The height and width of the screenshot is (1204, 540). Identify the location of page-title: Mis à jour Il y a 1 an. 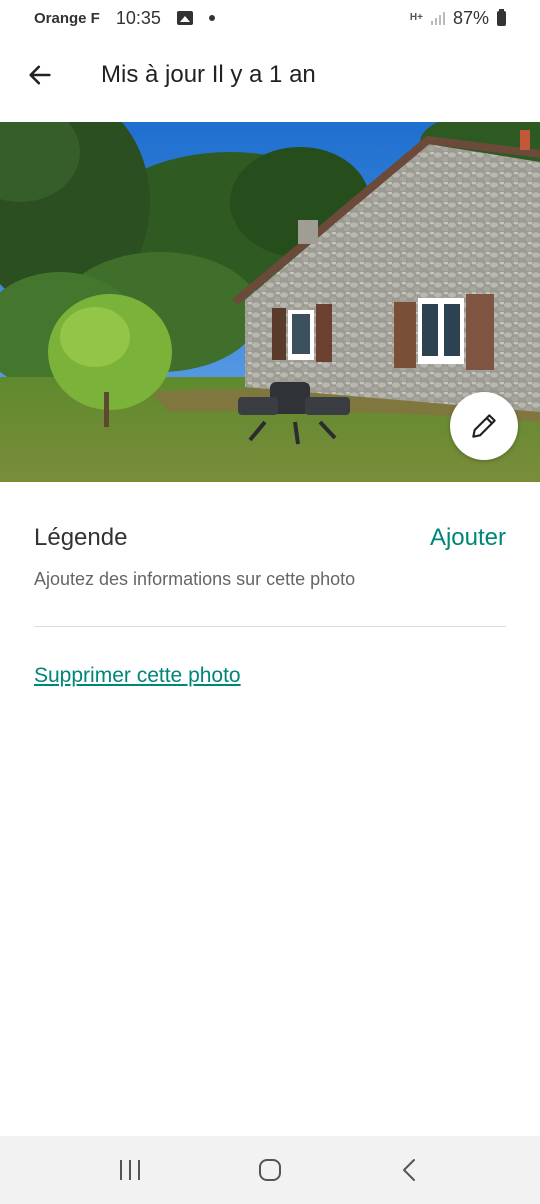
(208, 74).